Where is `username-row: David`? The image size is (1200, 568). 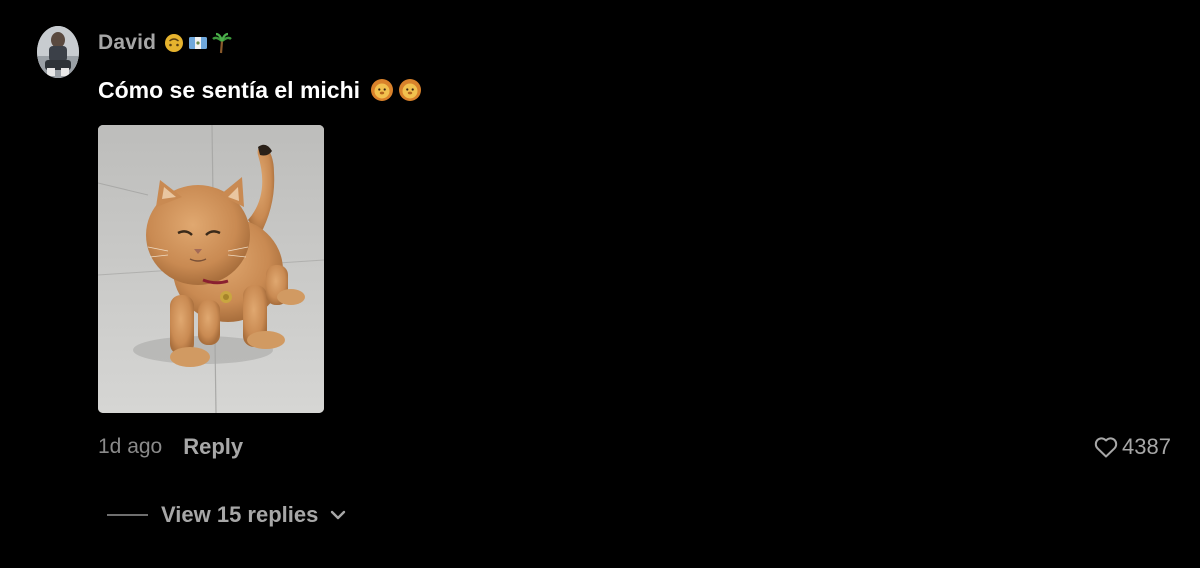 username-row: David is located at coordinates (165, 43).